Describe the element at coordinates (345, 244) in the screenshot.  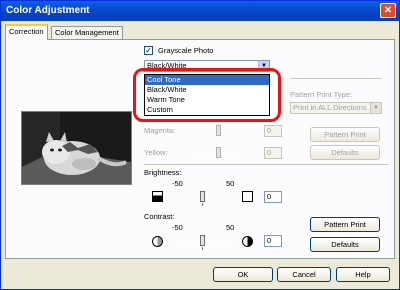
I see `defaults-button: Defaults` at that location.